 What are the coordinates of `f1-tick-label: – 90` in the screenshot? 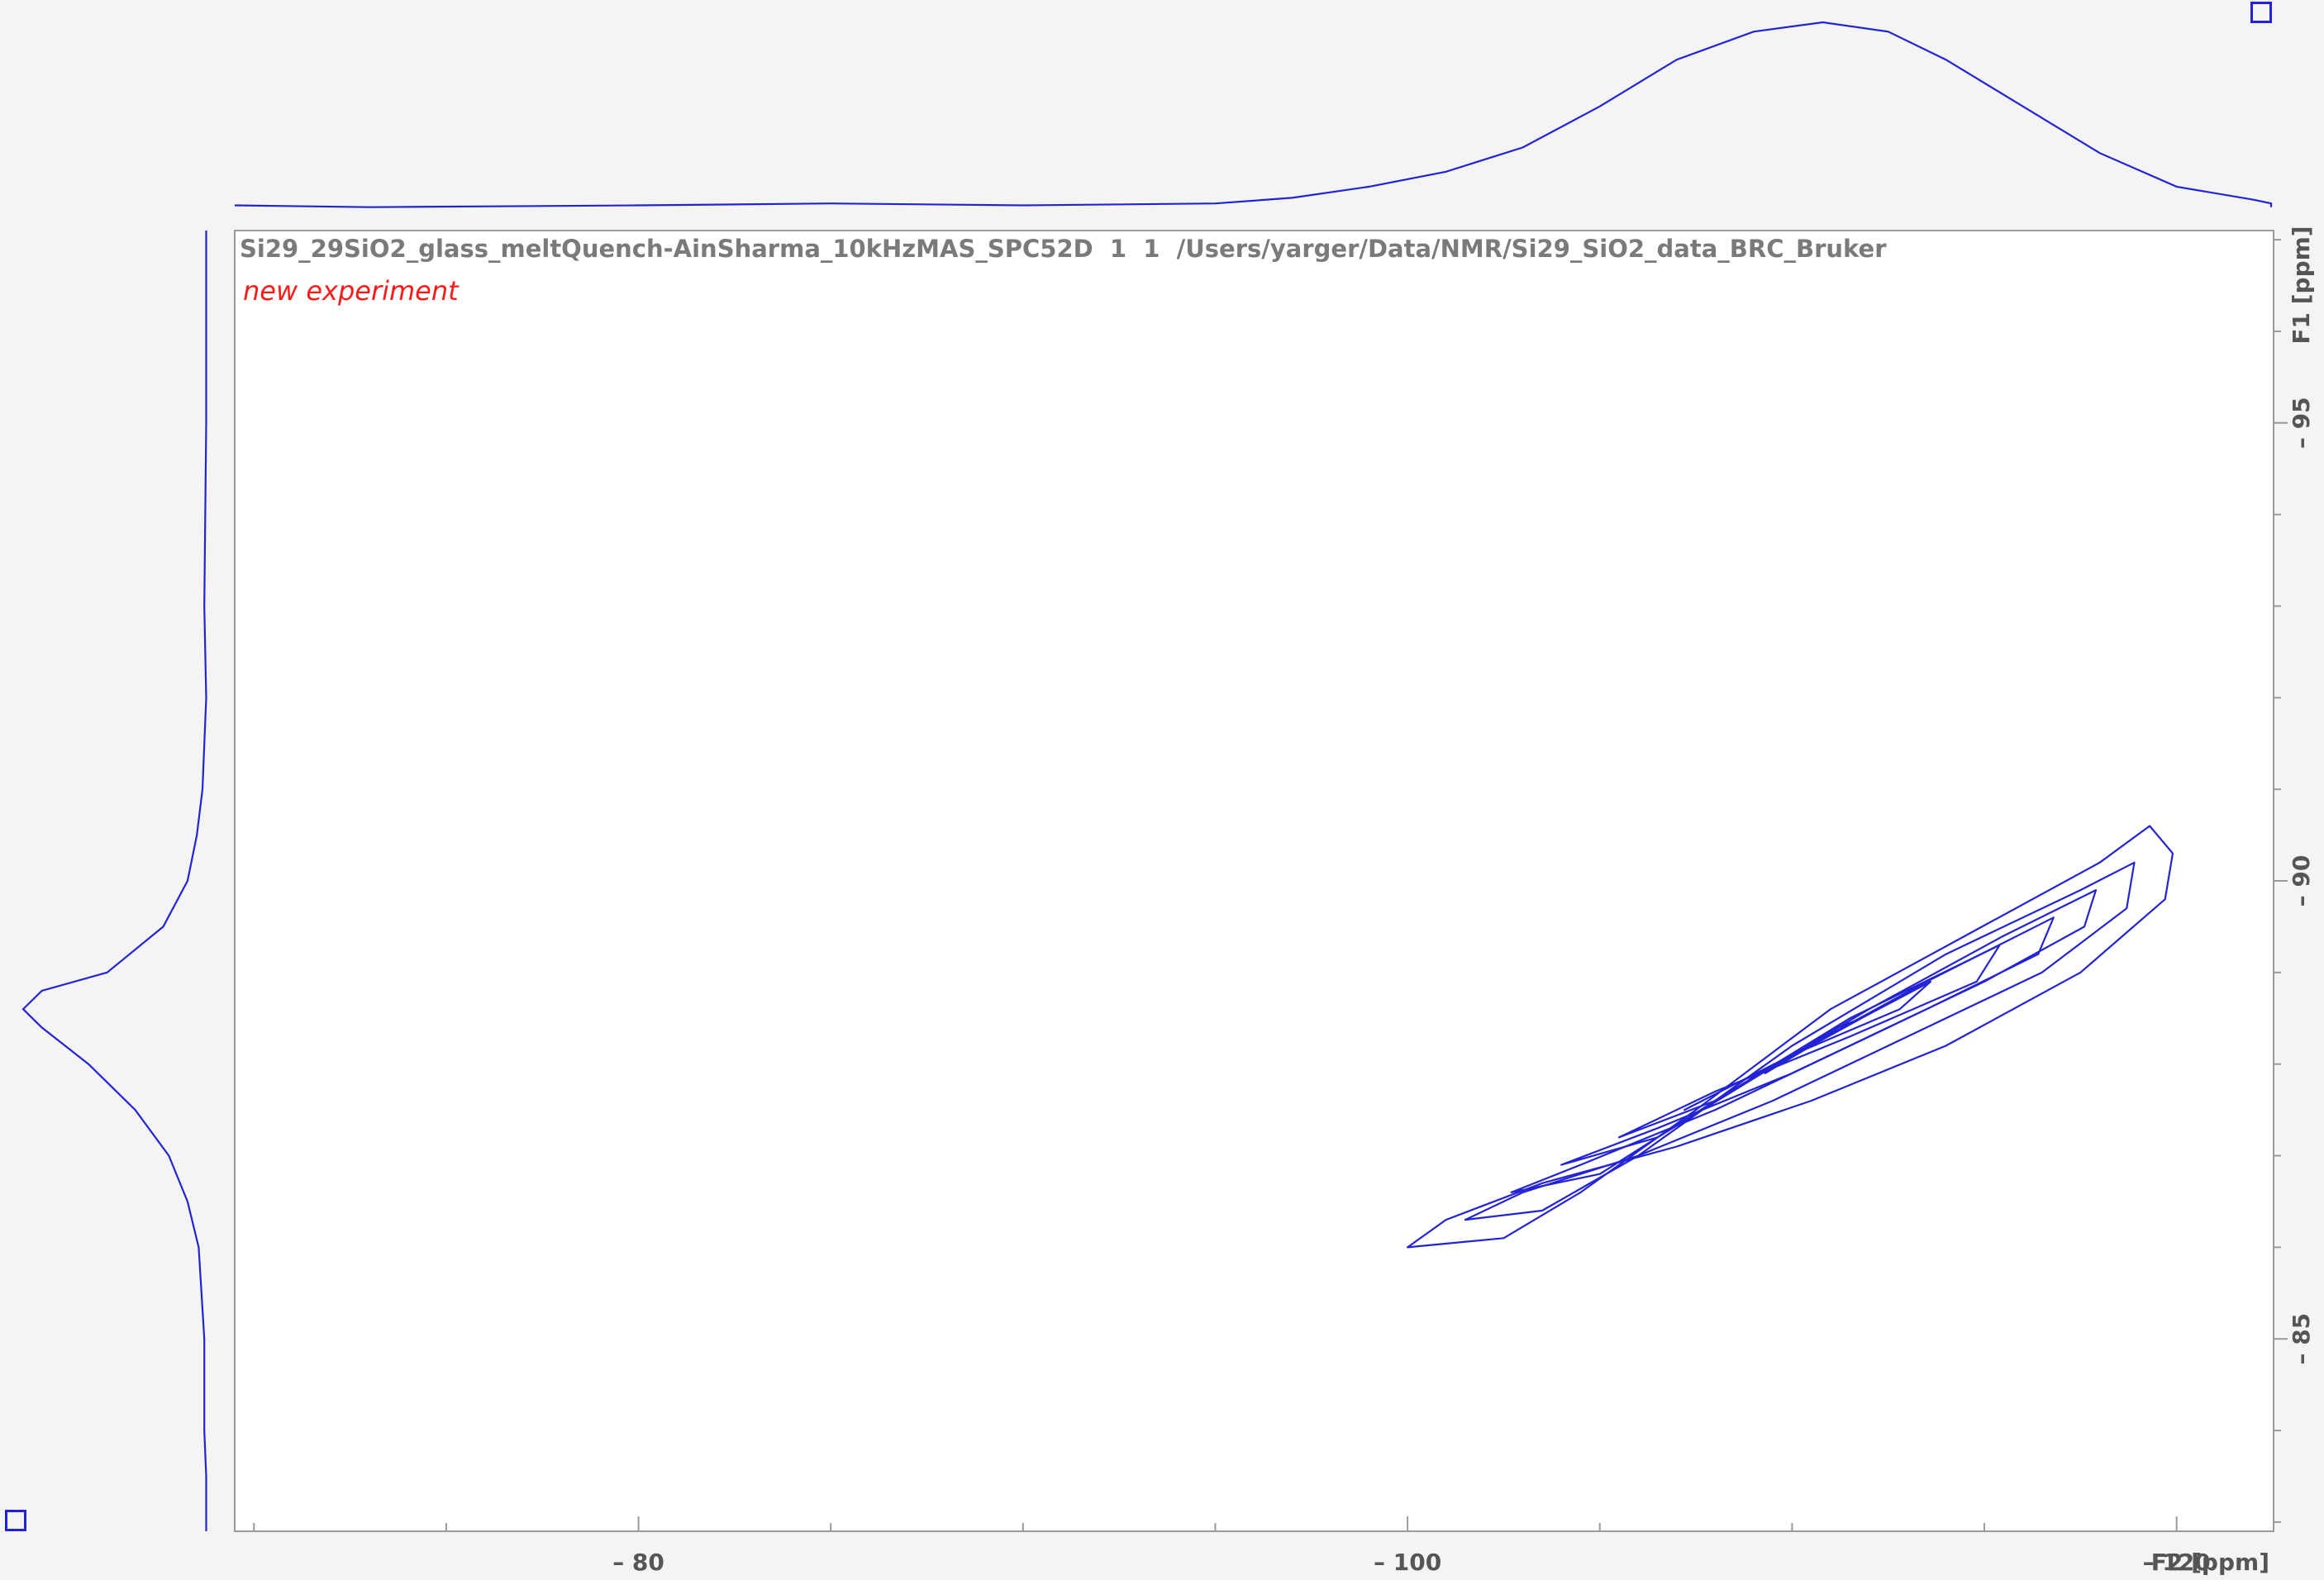 It's located at (2301, 881).